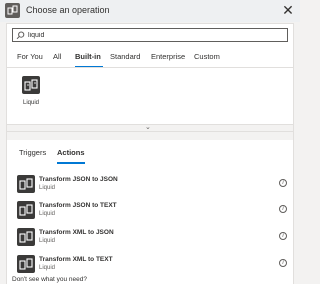 The width and height of the screenshot is (320, 284). I want to click on help-link: Don't see what you need?, so click(49, 279).